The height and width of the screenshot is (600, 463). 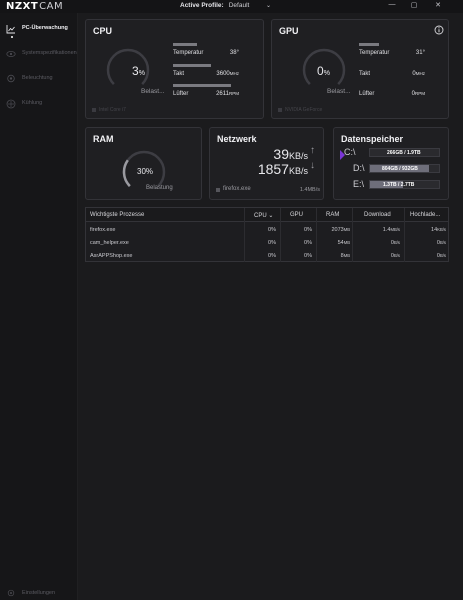 I want to click on gpu-title: GPU, so click(x=289, y=31).